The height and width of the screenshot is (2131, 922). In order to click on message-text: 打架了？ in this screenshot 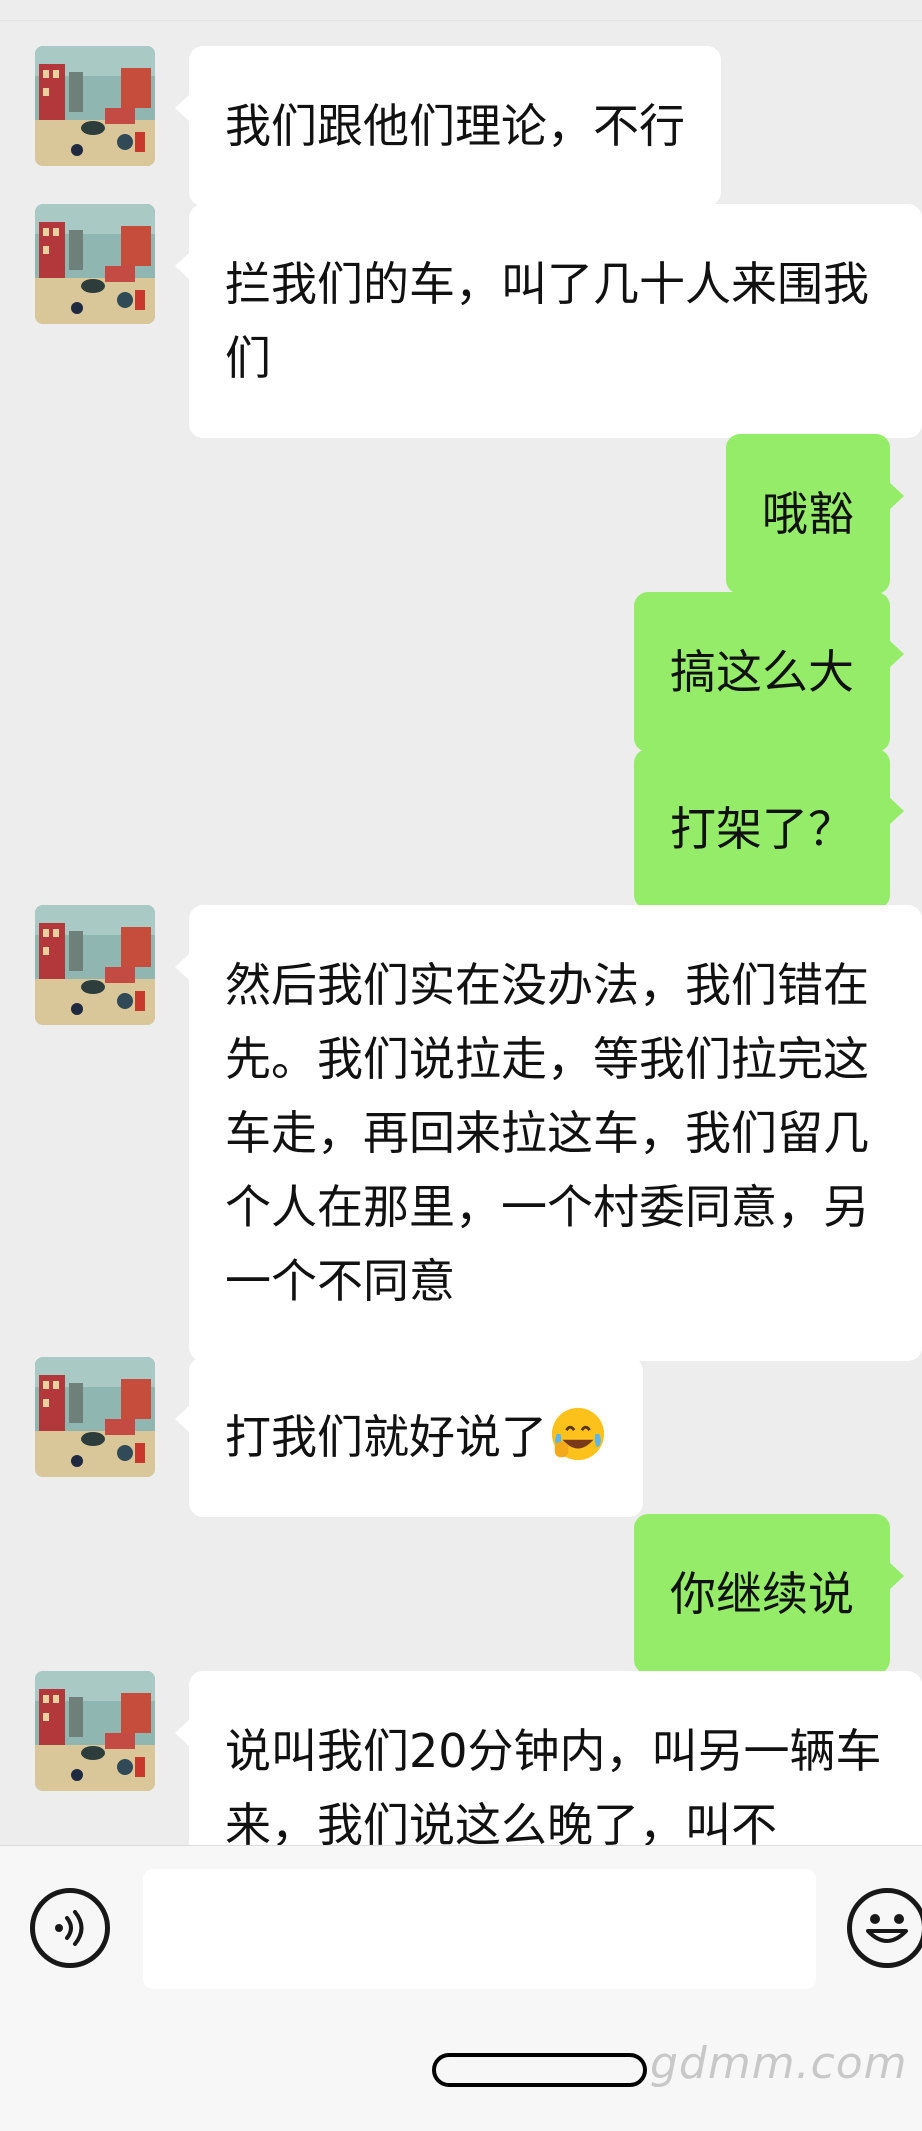, I will do `click(762, 829)`.